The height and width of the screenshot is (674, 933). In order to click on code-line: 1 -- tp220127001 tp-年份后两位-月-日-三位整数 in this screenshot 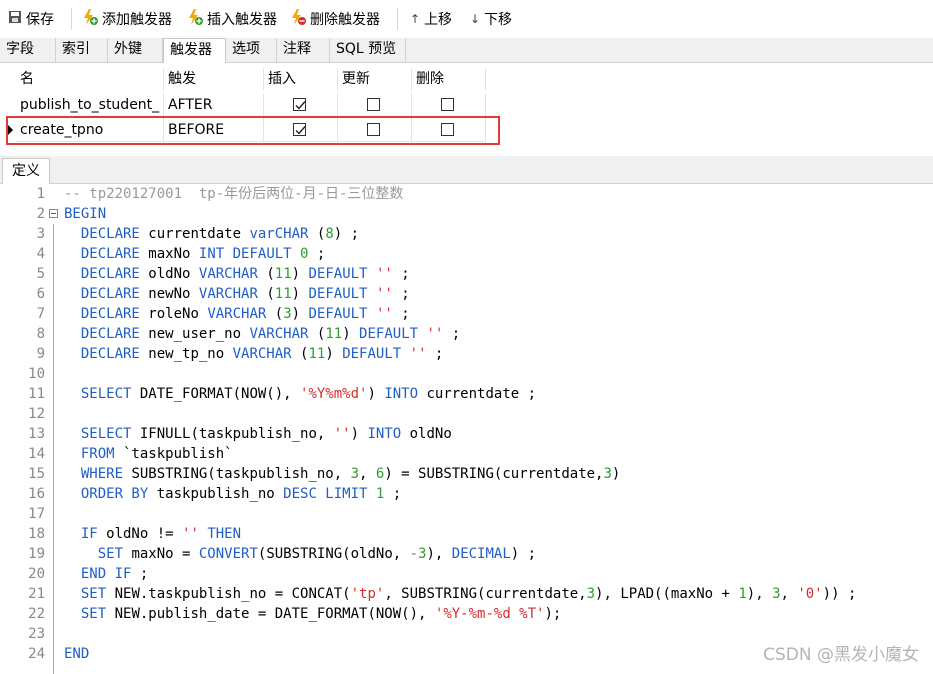, I will do `click(466, 194)`.